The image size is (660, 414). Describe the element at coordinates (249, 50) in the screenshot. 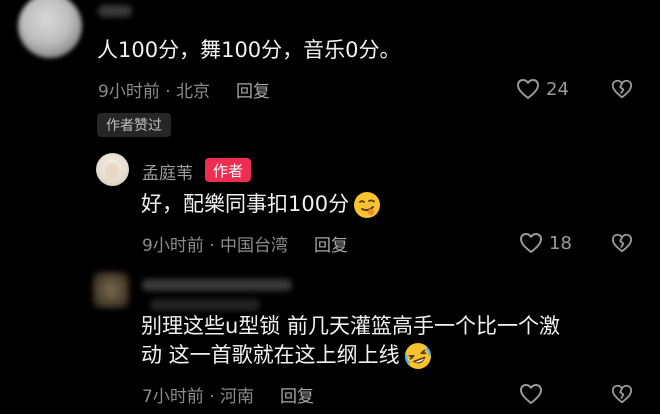

I see `comment-text: 人100分，舞100分，音乐0分。` at that location.